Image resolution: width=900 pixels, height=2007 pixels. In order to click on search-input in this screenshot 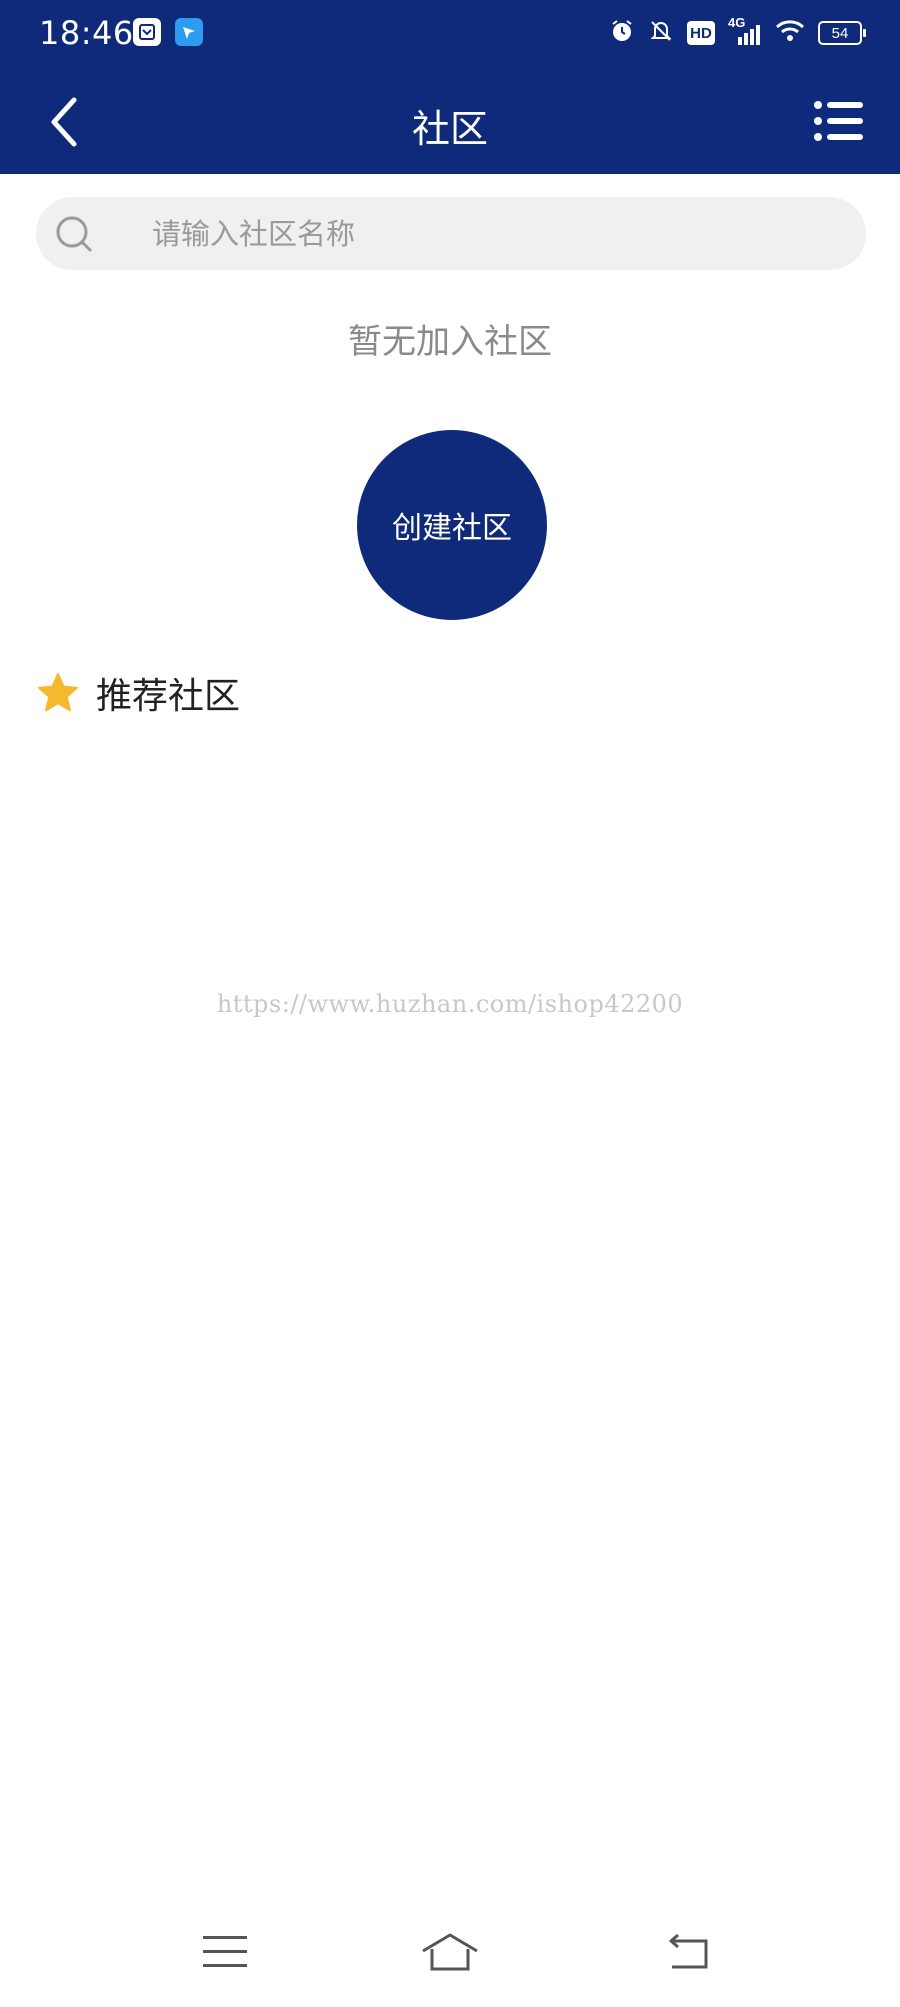, I will do `click(474, 233)`.